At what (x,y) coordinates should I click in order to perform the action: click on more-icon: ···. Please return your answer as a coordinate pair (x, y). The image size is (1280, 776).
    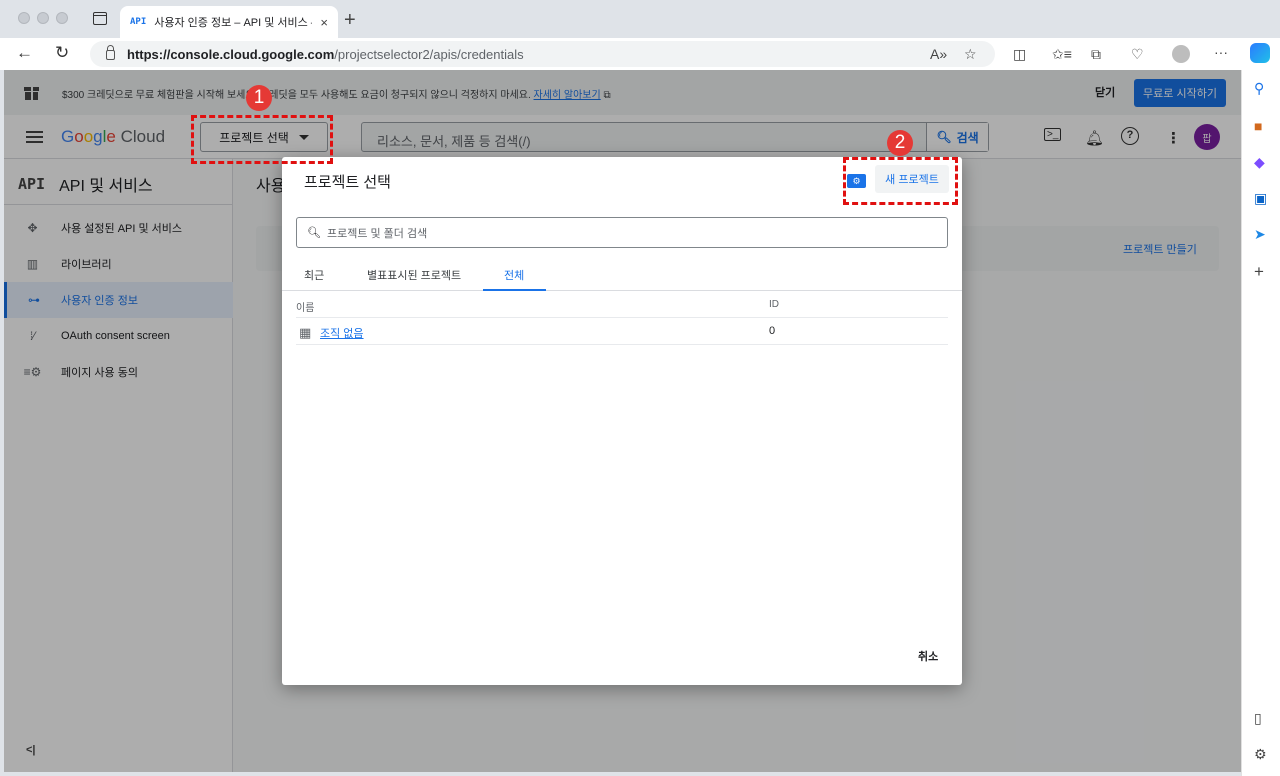
    Looking at the image, I should click on (1221, 52).